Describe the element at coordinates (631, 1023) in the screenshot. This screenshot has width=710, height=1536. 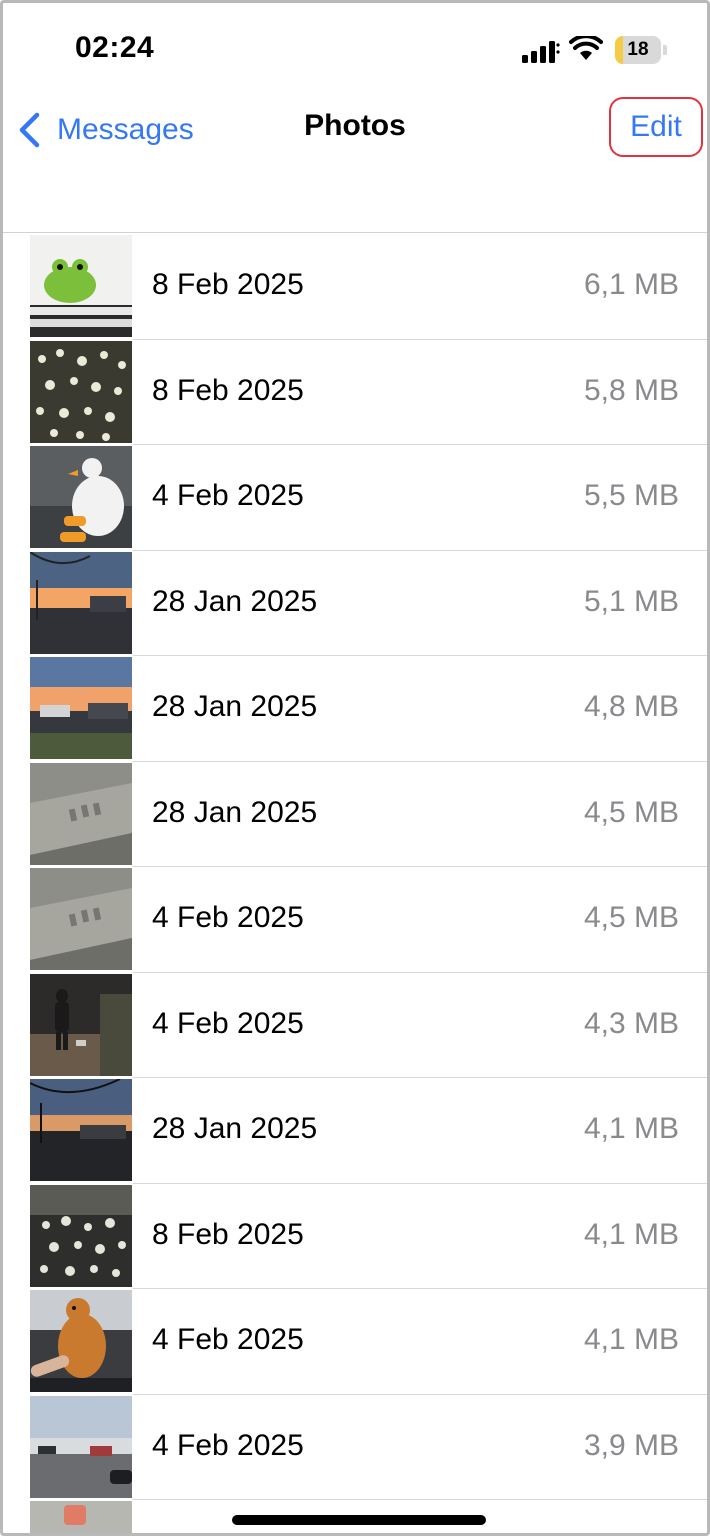
I see `photo-size: 4,3 MB` at that location.